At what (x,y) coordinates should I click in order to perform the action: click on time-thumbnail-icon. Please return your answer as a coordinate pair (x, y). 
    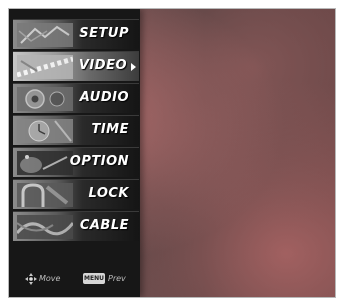
    Looking at the image, I should click on (45, 131).